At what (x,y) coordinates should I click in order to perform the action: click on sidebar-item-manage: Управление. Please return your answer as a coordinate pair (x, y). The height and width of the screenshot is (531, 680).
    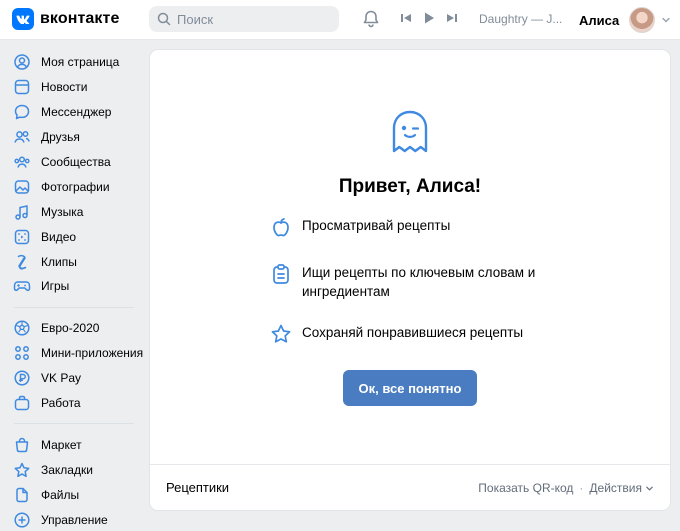
    Looking at the image, I should click on (74, 519).